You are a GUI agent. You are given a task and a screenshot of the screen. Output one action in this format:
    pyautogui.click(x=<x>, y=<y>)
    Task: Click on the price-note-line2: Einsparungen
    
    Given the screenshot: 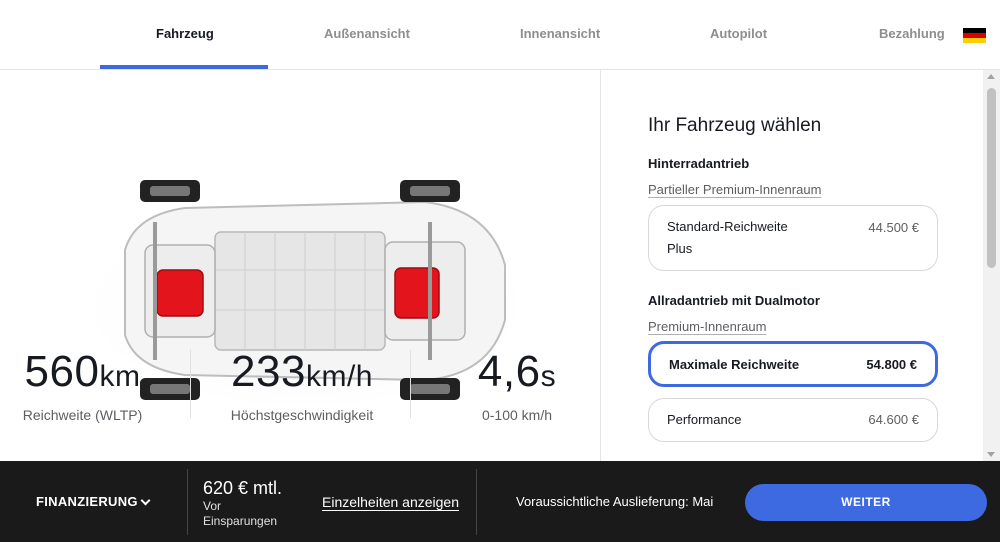 What is the action you would take?
    pyautogui.click(x=240, y=521)
    